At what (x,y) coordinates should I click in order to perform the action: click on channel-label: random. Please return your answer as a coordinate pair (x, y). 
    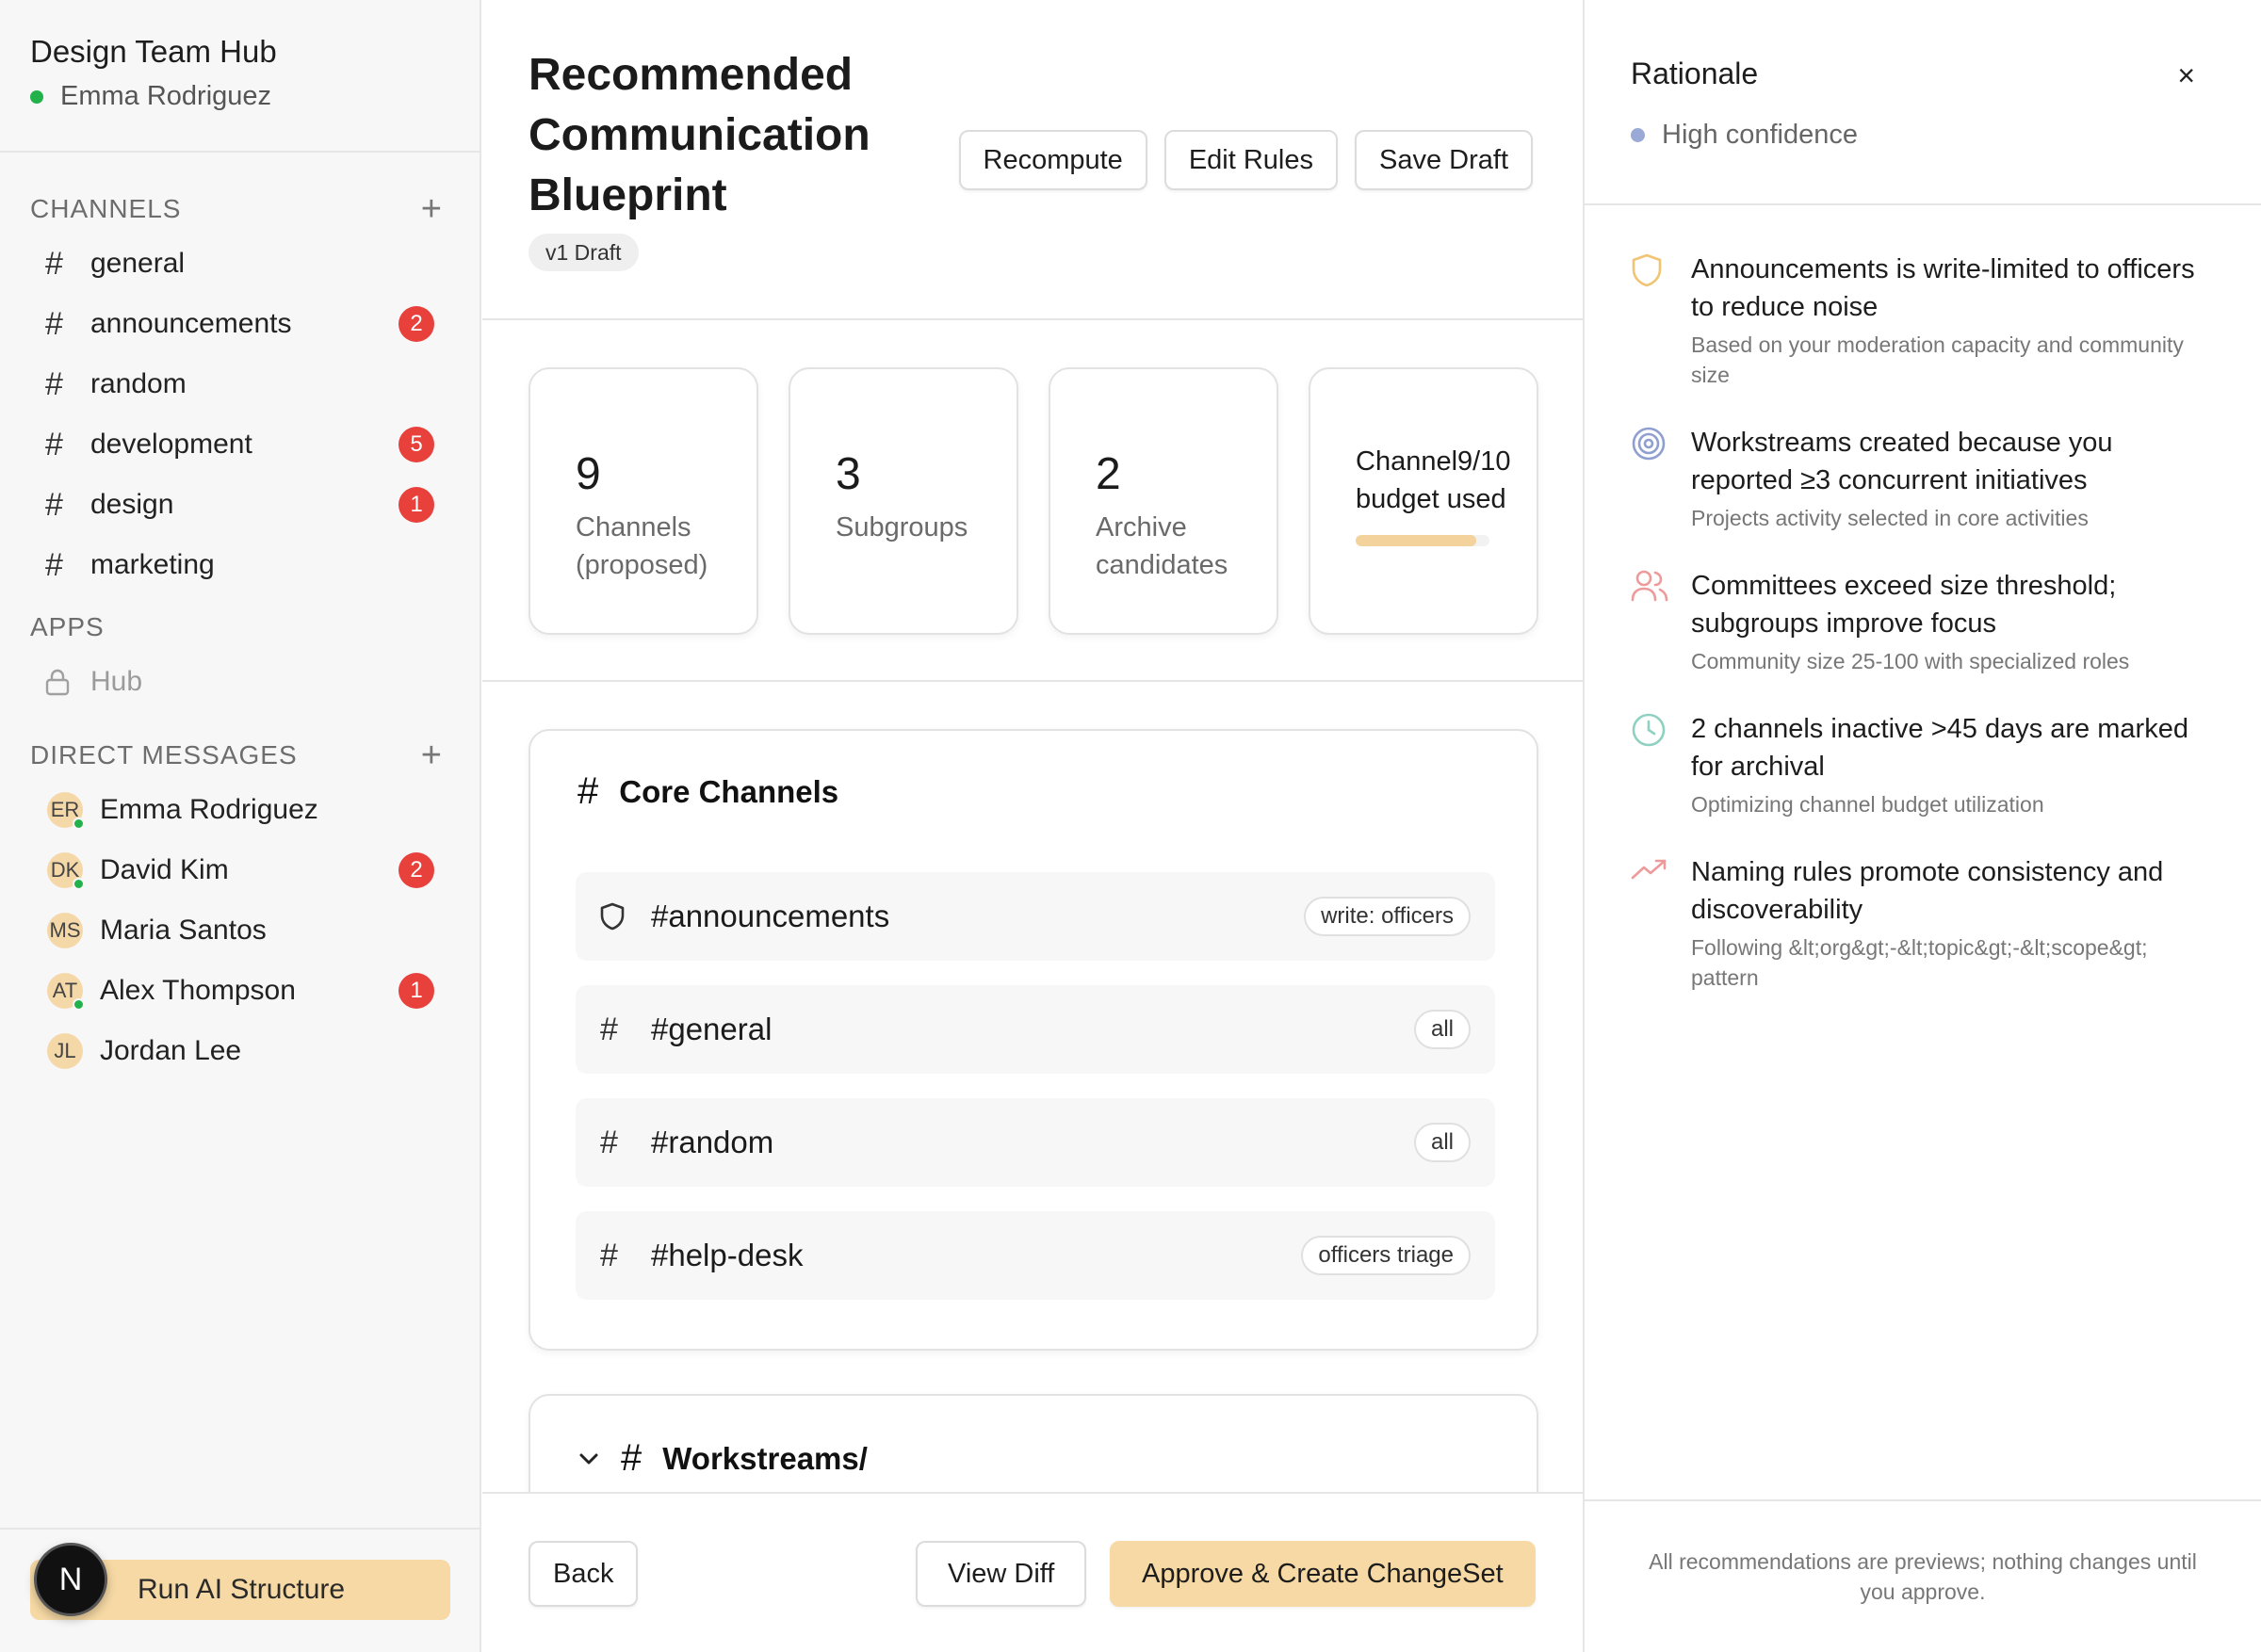
    Looking at the image, I should click on (138, 383).